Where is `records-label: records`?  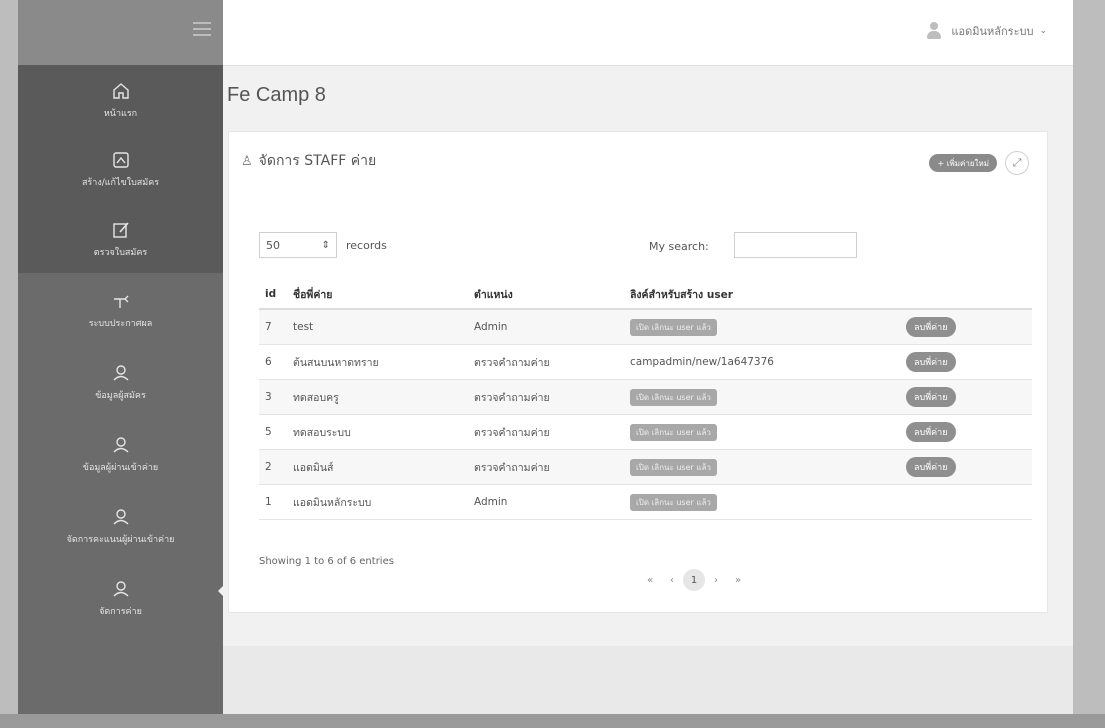
records-label: records is located at coordinates (366, 245).